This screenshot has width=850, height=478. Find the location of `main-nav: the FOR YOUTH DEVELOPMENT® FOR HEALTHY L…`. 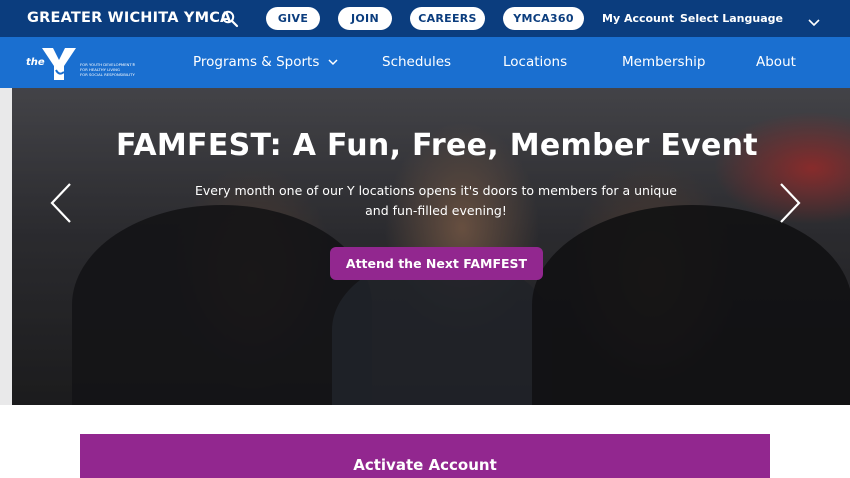

main-nav: the FOR YOUTH DEVELOPMENT® FOR HEALTHY L… is located at coordinates (425, 62).